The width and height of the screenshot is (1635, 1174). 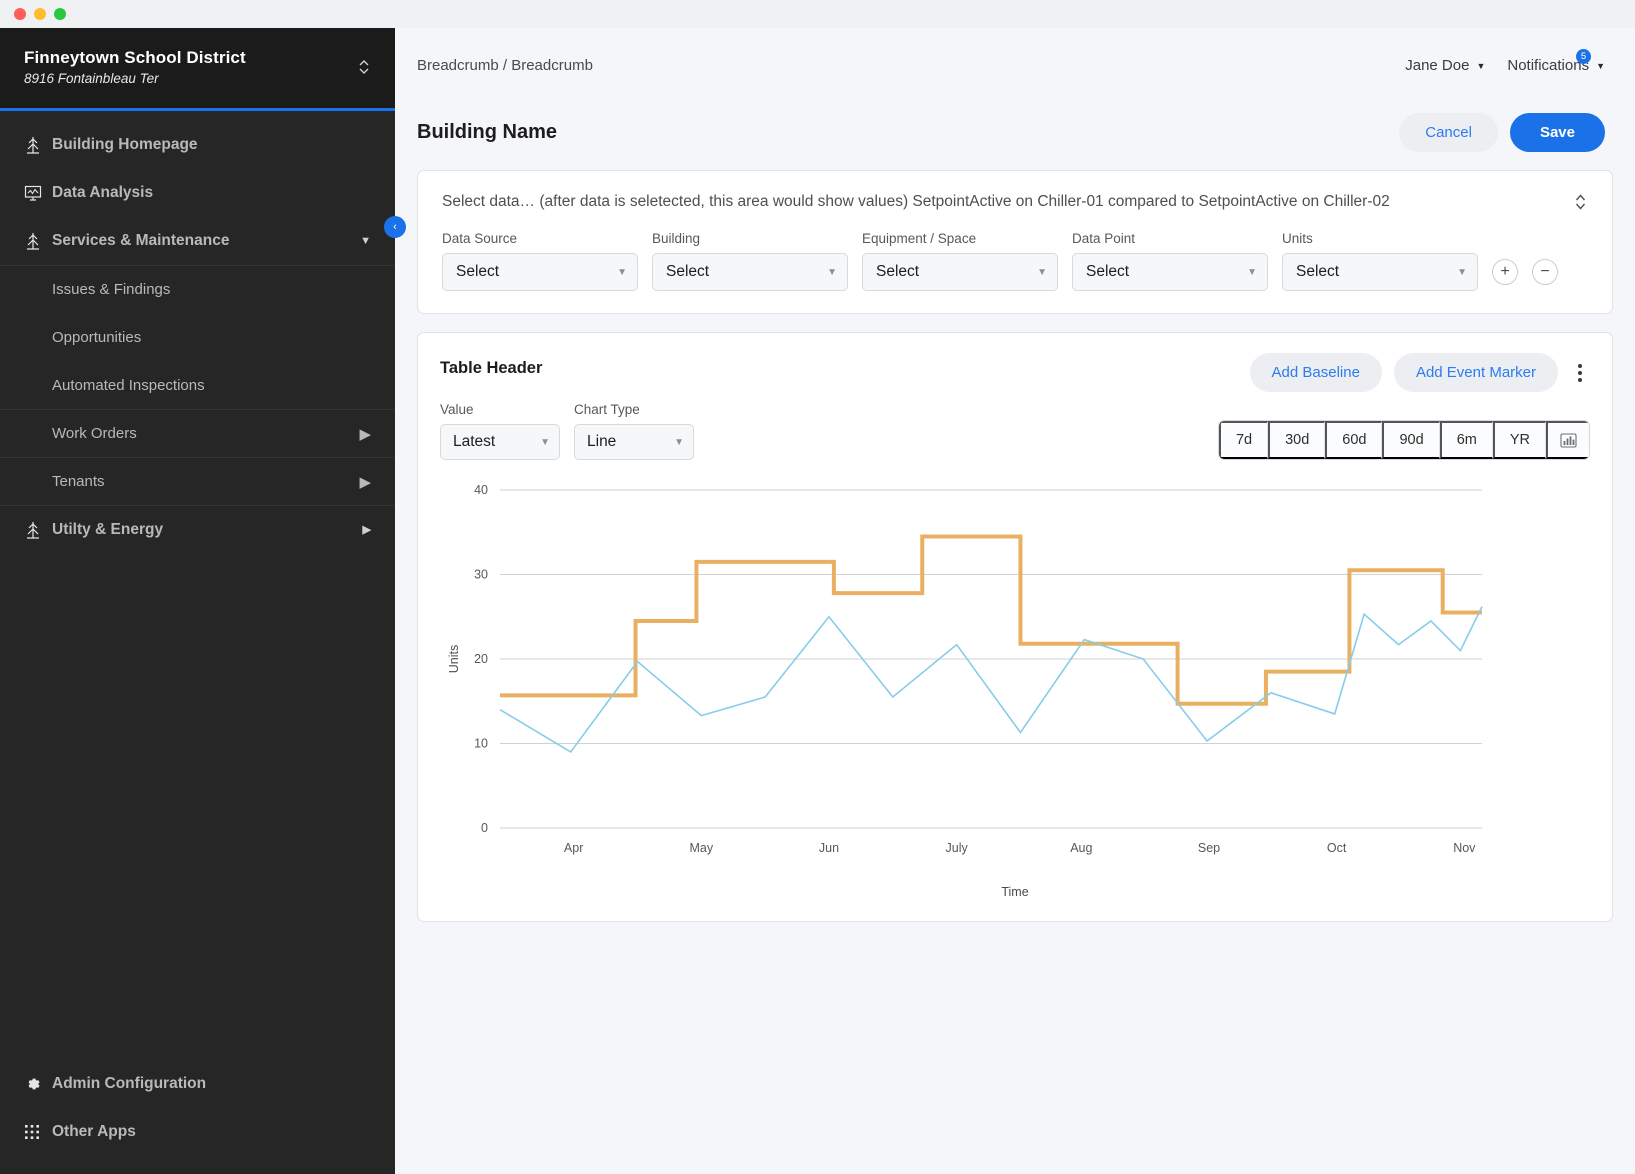 What do you see at coordinates (1015, 892) in the screenshot?
I see `x-axis-title: Time` at bounding box center [1015, 892].